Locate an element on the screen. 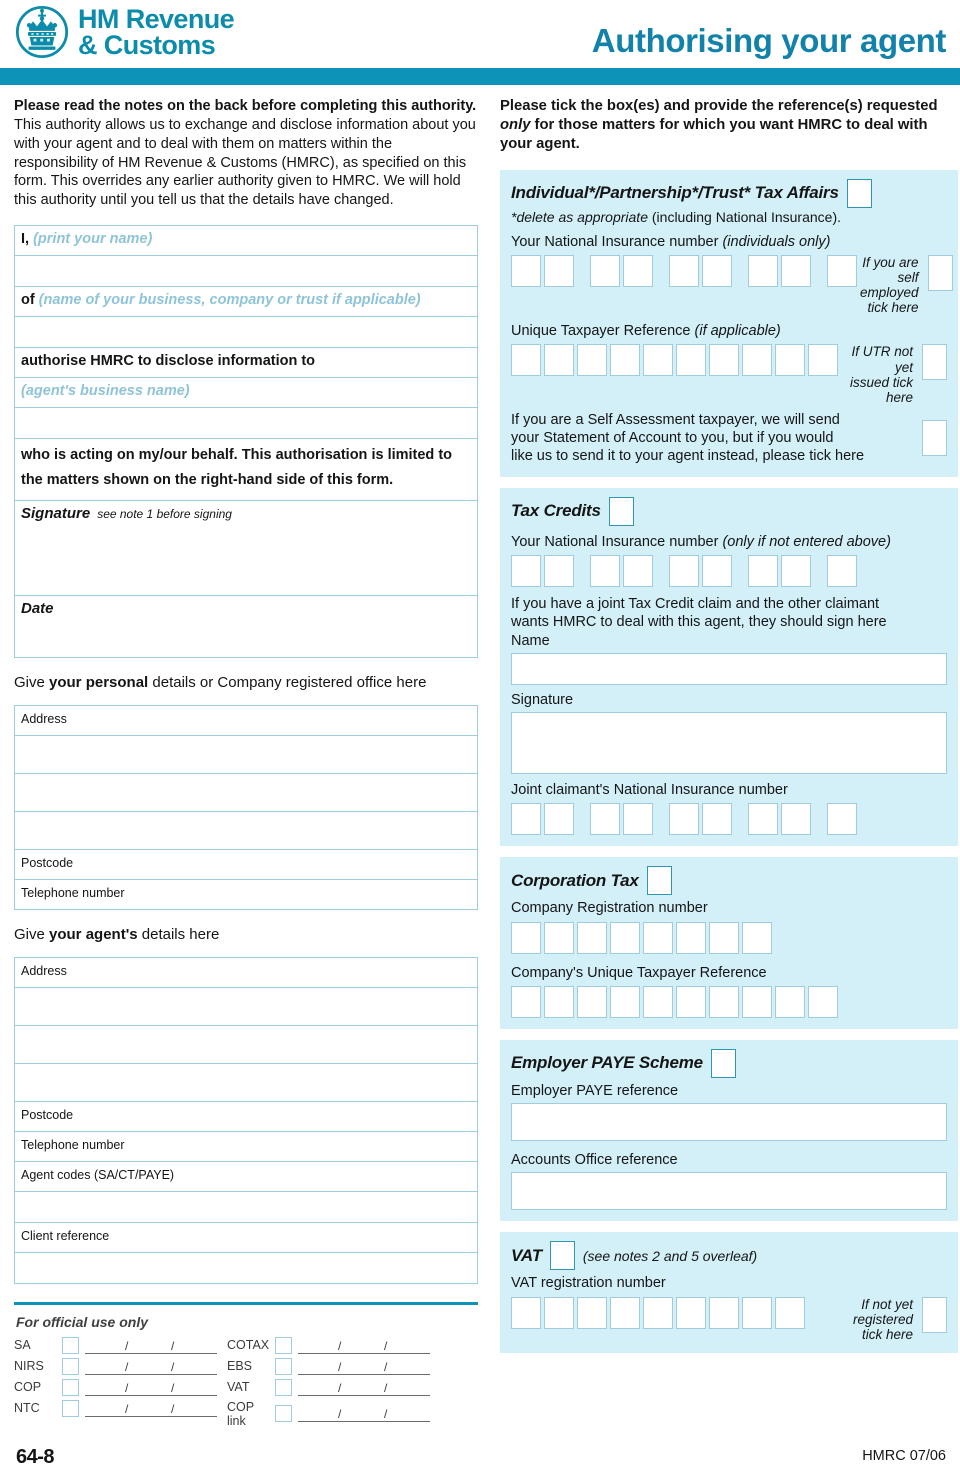 This screenshot has width=960, height=1473. official-dateline-cop-link: / / is located at coordinates (364, 1414).